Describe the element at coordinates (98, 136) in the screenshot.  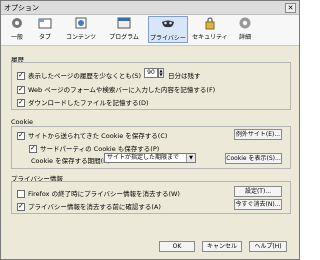
I see `accept-cookies-label: サイトから送られてきた Cookie を保存する(C)` at that location.